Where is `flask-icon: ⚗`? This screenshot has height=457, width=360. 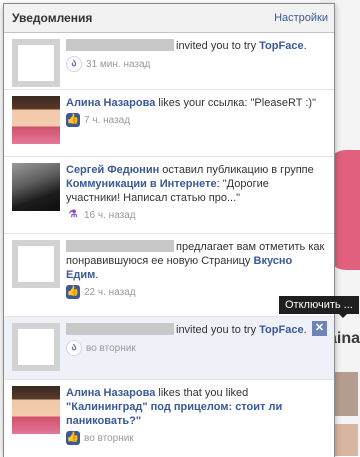 flask-icon: ⚗ is located at coordinates (73, 214).